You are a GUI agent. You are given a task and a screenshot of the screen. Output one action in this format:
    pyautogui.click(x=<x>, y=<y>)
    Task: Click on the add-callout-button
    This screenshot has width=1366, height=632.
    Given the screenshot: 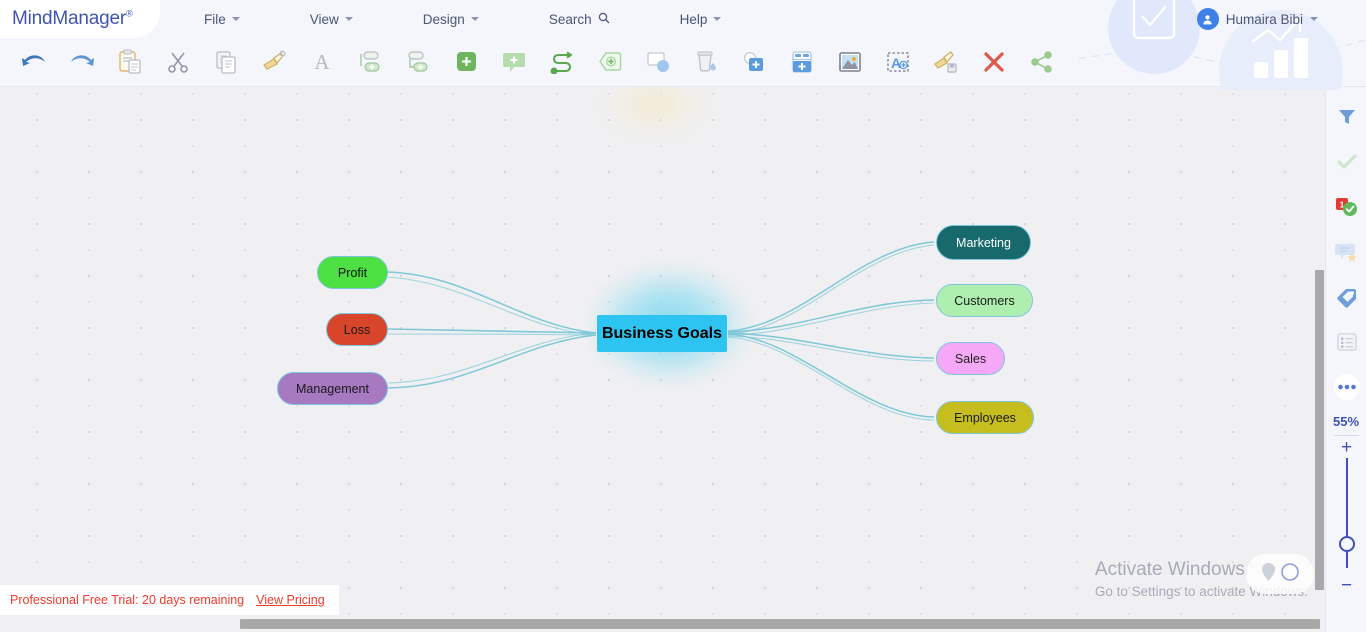 What is the action you would take?
    pyautogui.click(x=514, y=62)
    